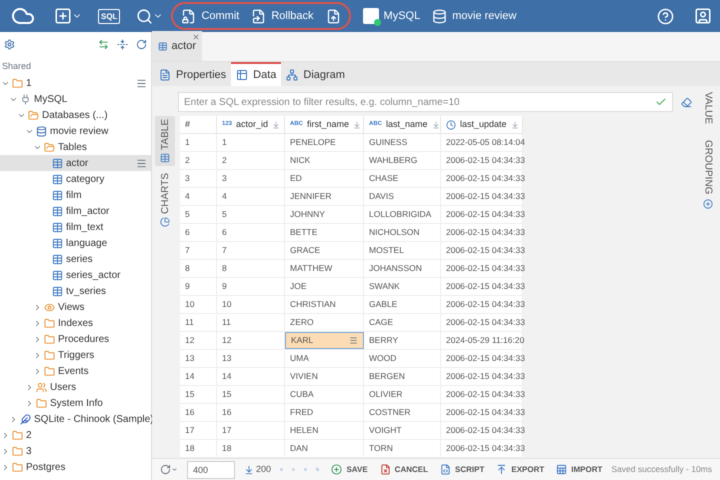  I want to click on tree-item: tv_series, so click(75, 291).